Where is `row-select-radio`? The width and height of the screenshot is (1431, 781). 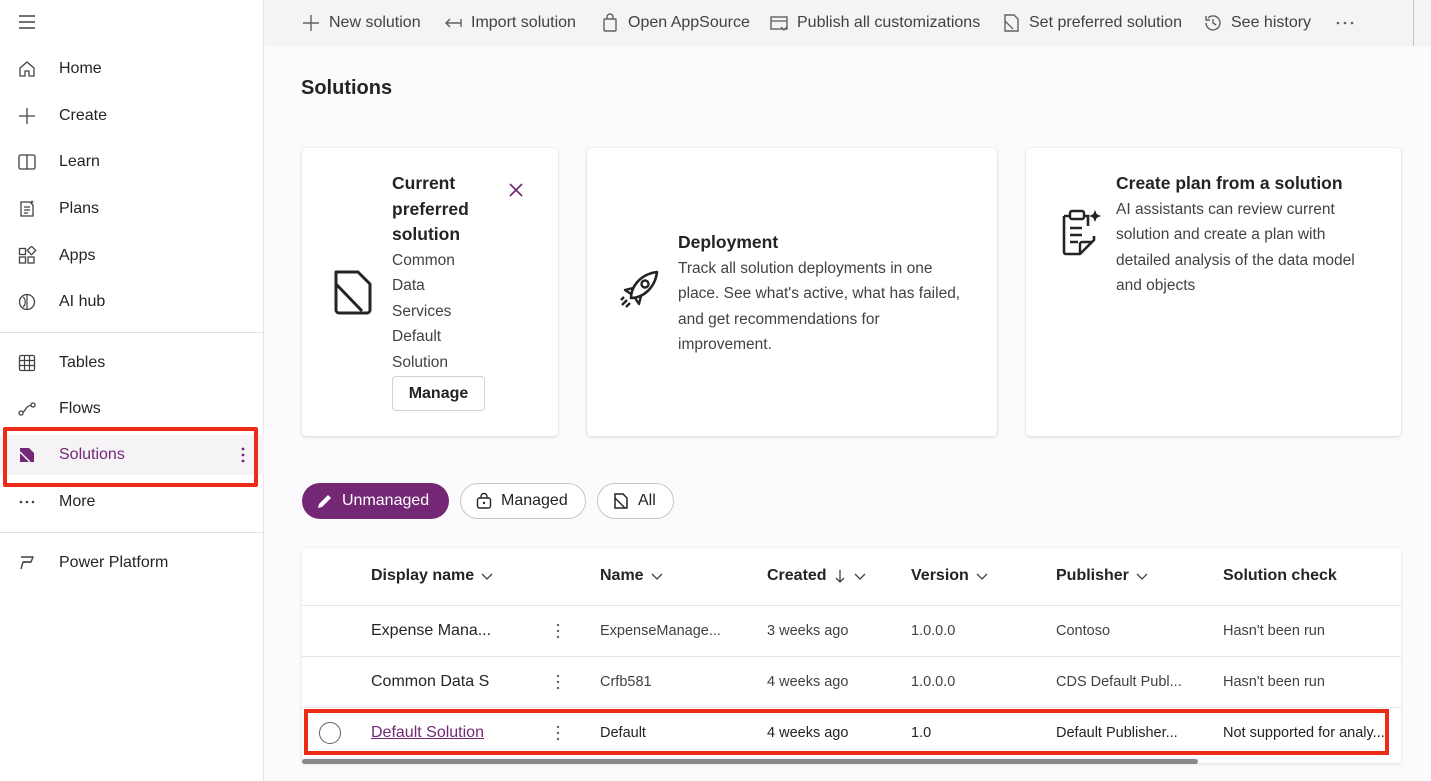
row-select-radio is located at coordinates (330, 733).